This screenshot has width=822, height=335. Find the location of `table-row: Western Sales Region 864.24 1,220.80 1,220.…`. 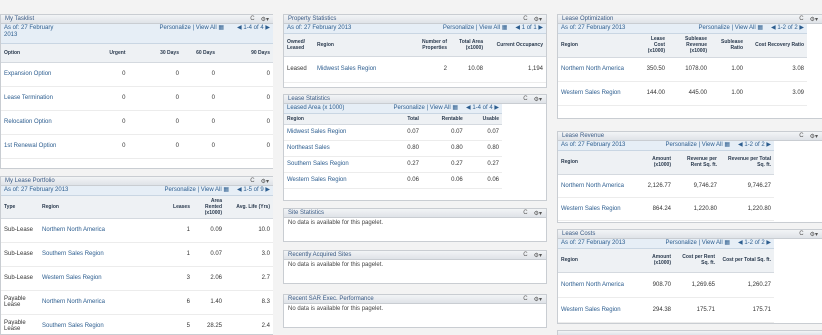

table-row: Western Sales Region 864.24 1,220.80 1,220.… is located at coordinates (666, 209).